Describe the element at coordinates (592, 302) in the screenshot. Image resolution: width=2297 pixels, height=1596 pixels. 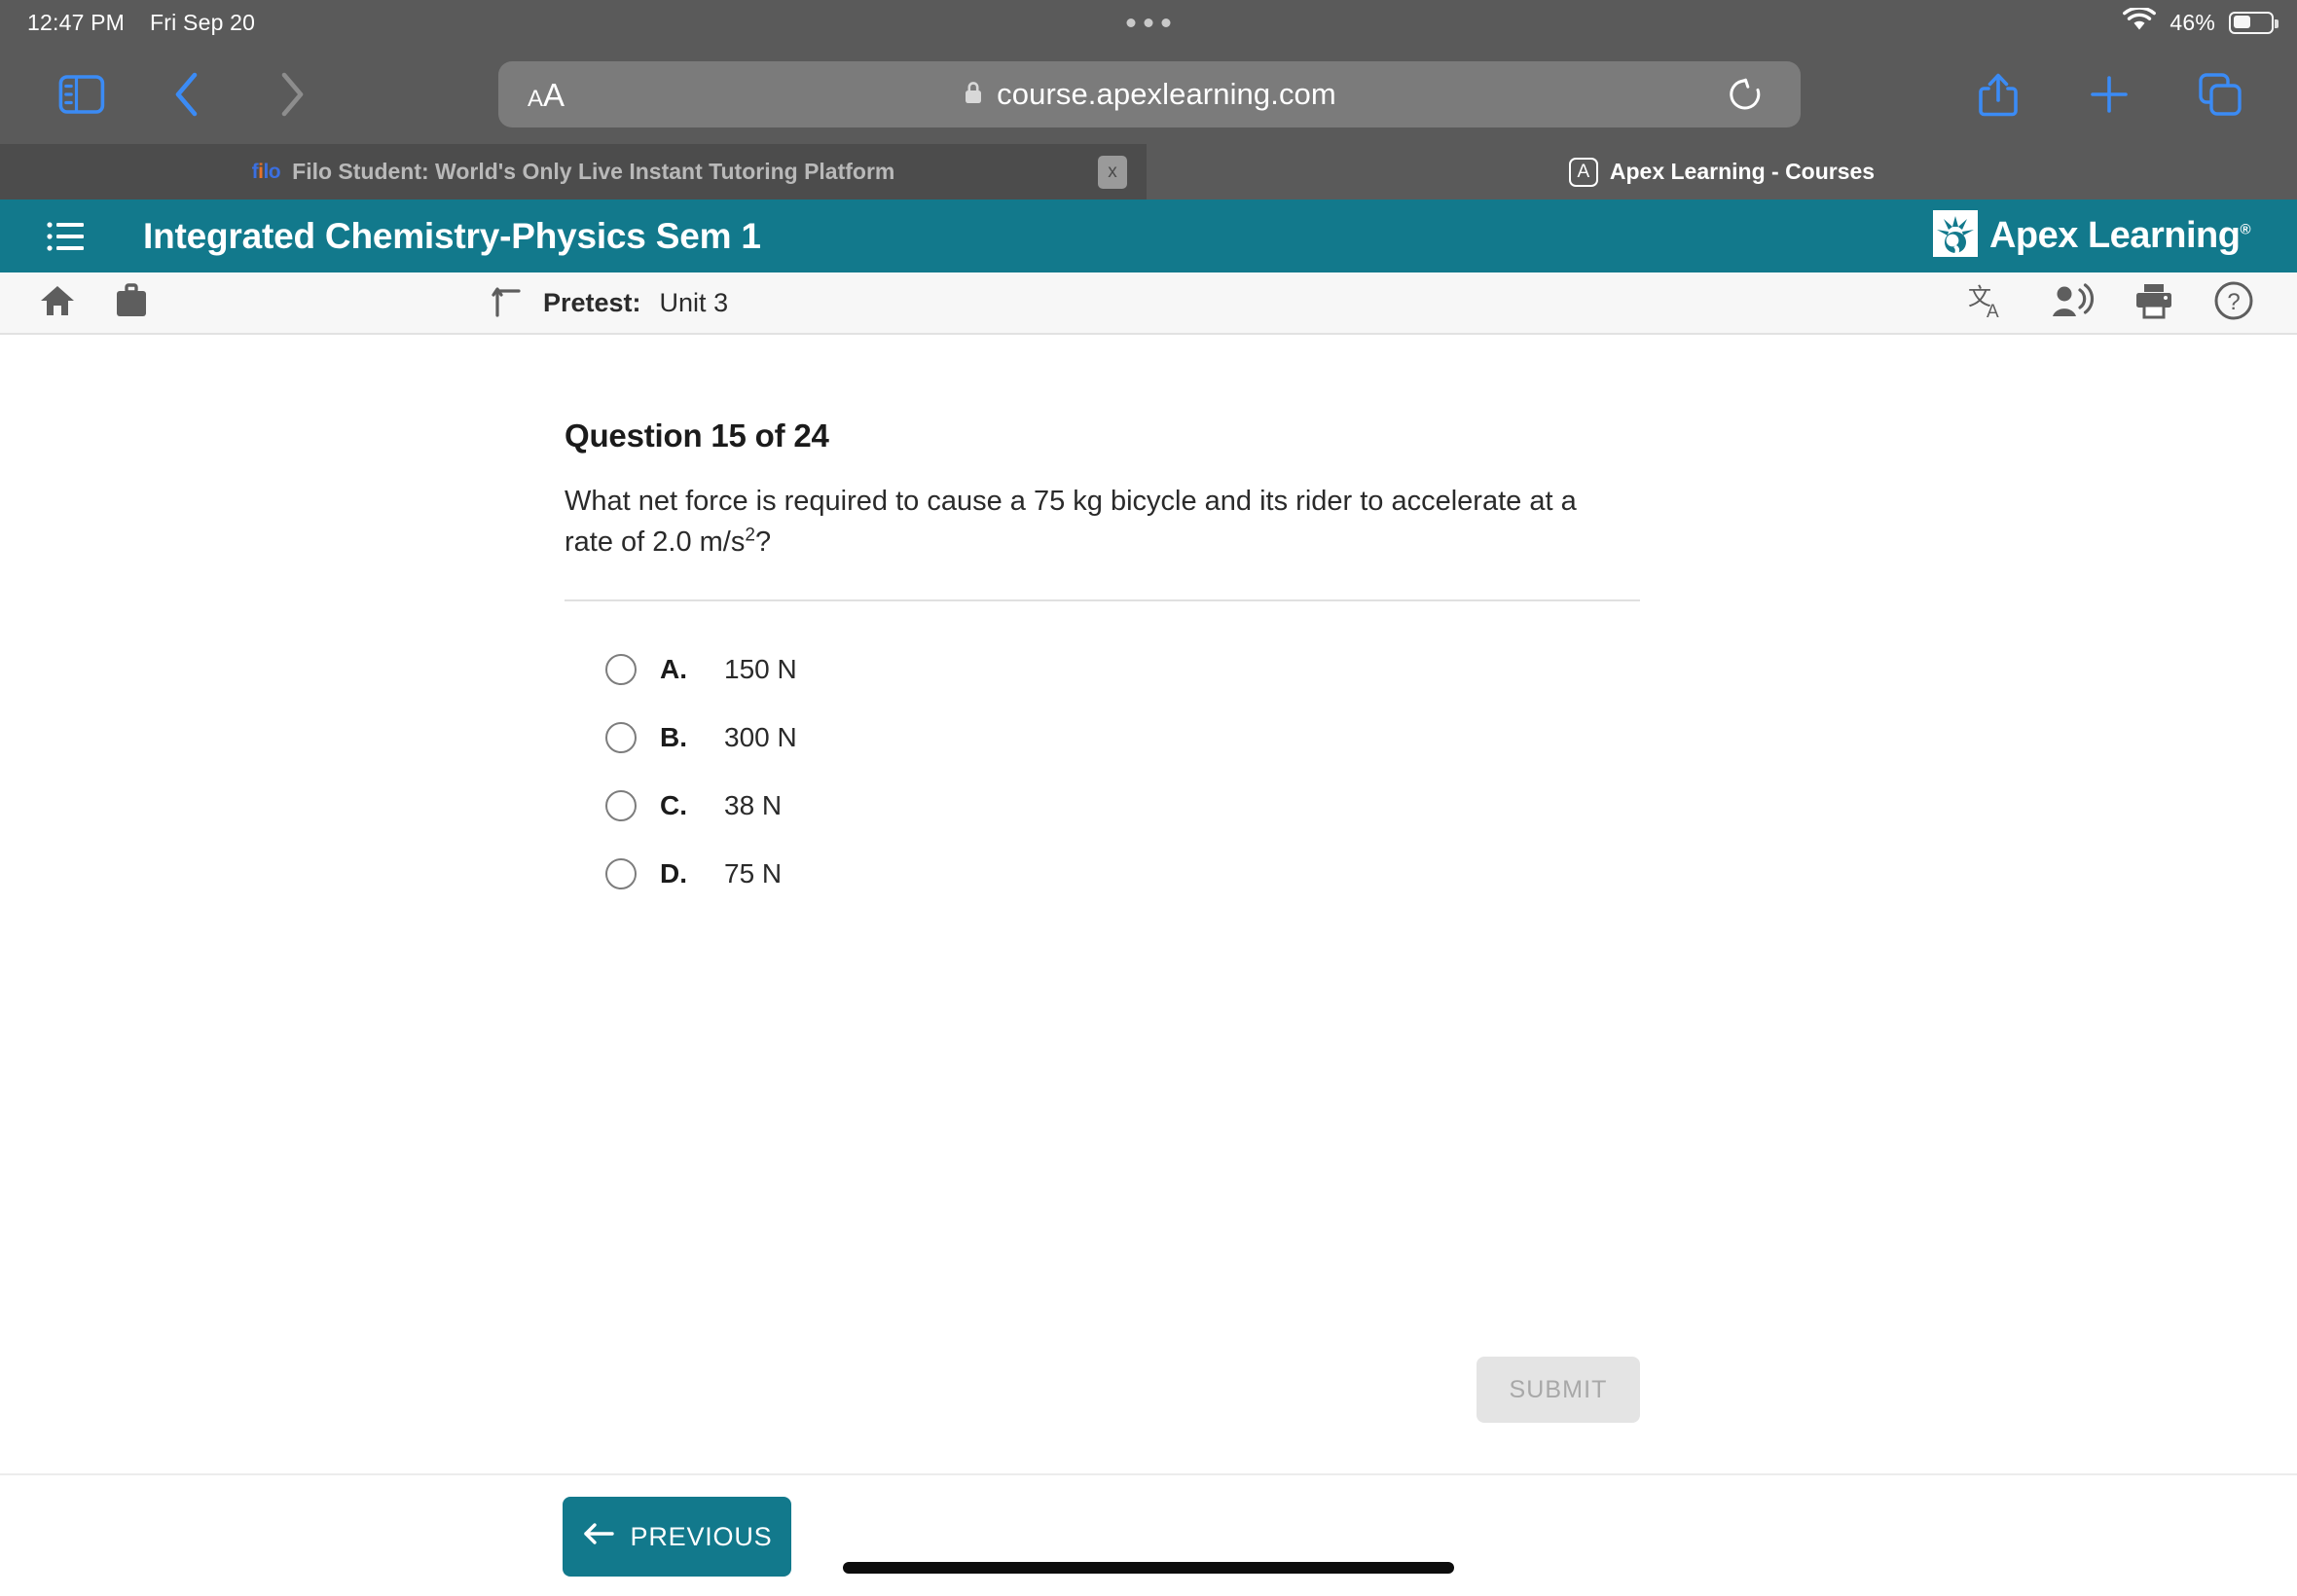
I see `activity-type-label: Pretest:` at that location.